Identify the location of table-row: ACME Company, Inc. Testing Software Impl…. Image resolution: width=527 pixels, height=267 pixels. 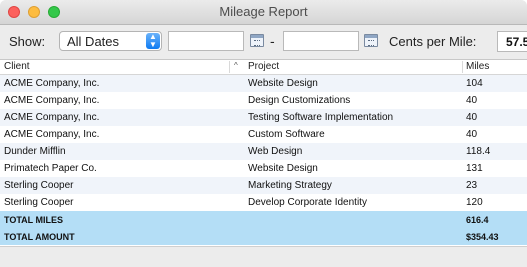
(263, 117).